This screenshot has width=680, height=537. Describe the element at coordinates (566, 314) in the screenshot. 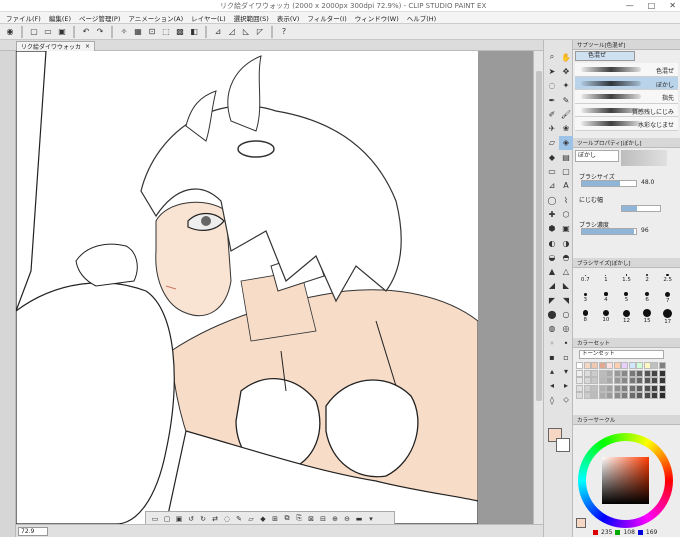

I see `tool-38-icon: ○` at that location.